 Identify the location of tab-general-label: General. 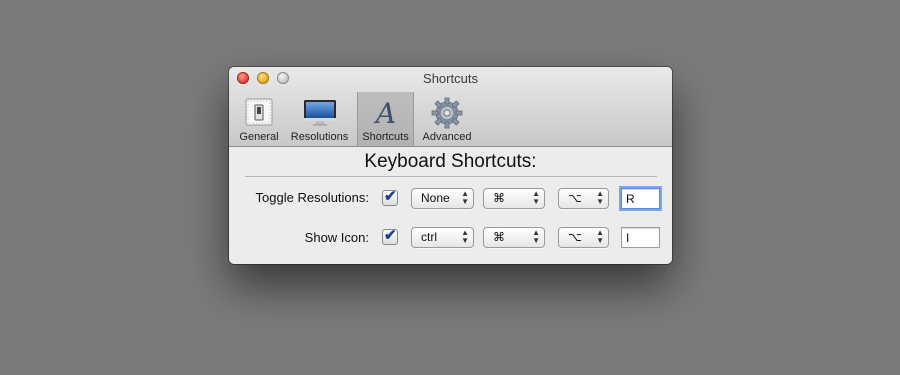
(259, 137).